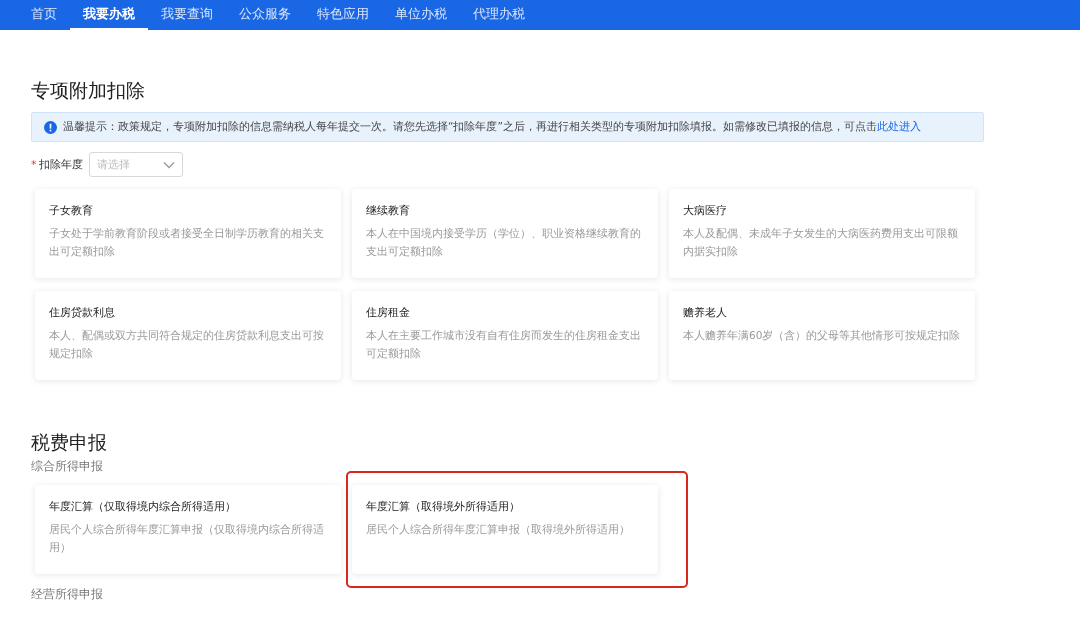 The height and width of the screenshot is (617, 1080). Describe the element at coordinates (88, 90) in the screenshot. I see `section-title: 专项附加扣除` at that location.